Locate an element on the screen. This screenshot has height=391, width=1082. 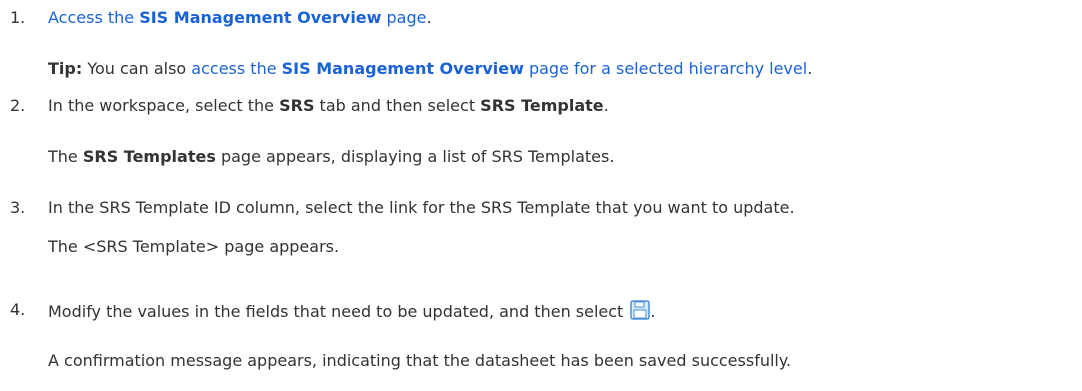
sis-overview-link-pre: Access the is located at coordinates (94, 17).